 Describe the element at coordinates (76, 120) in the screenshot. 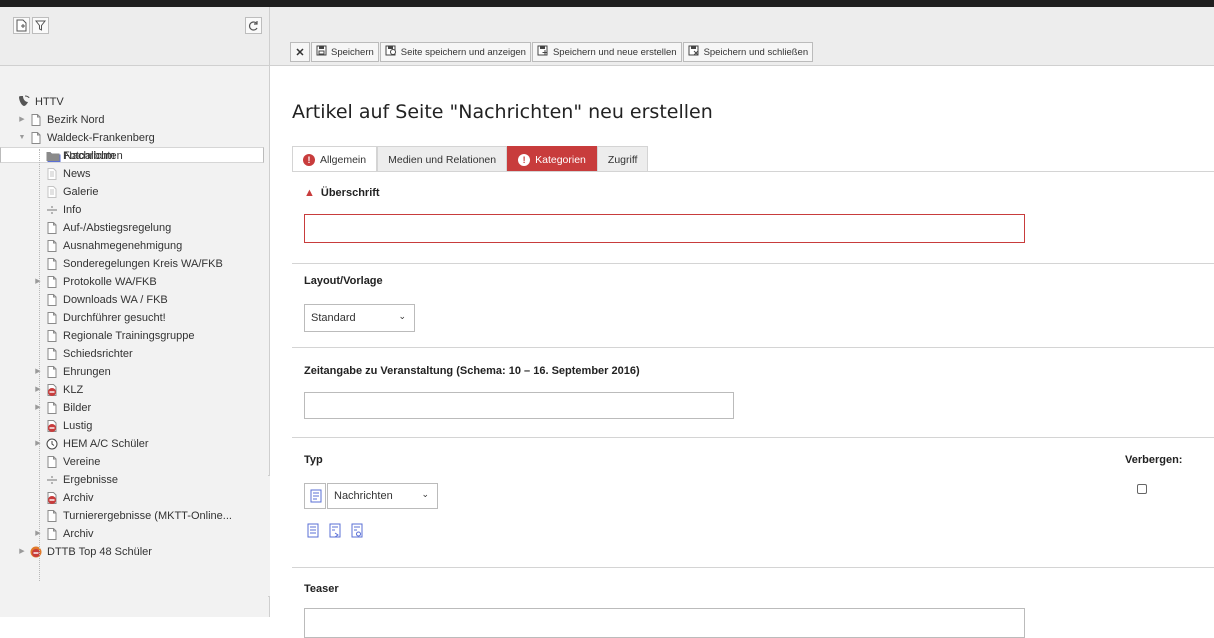

I see `tree-item-label: Bezirk Nord` at that location.